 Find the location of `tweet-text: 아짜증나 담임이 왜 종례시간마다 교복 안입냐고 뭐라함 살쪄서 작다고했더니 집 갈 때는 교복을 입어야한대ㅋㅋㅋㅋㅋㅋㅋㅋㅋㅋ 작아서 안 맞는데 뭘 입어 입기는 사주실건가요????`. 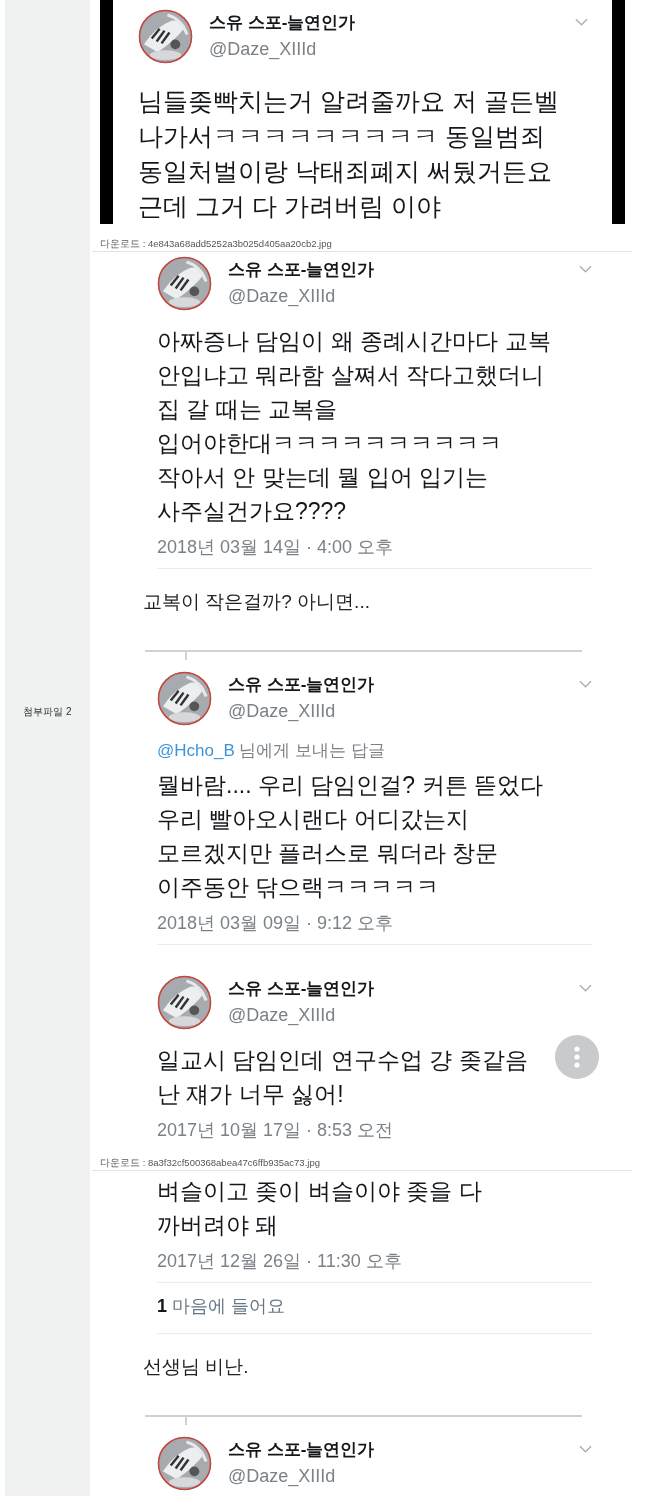

tweet-text: 아짜증나 담임이 왜 종례시간마다 교복 안입냐고 뭐라함 살쪄서 작다고했더니 집 갈 때는 교복을 입어야한대ㅋㅋㅋㅋㅋㅋㅋㅋㅋㅋ 작아서 안 맞는데 뭘 입어 입기는 사주실건가요???? is located at coordinates (354, 426).